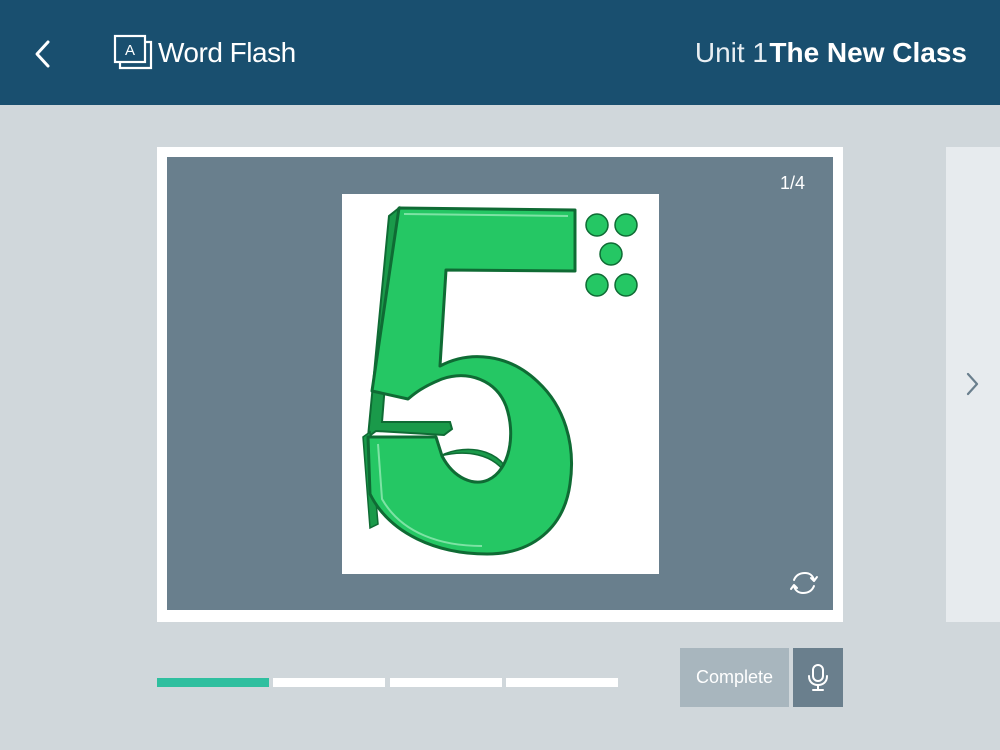 This screenshot has height=750, width=1000. I want to click on microphone-icon, so click(818, 677).